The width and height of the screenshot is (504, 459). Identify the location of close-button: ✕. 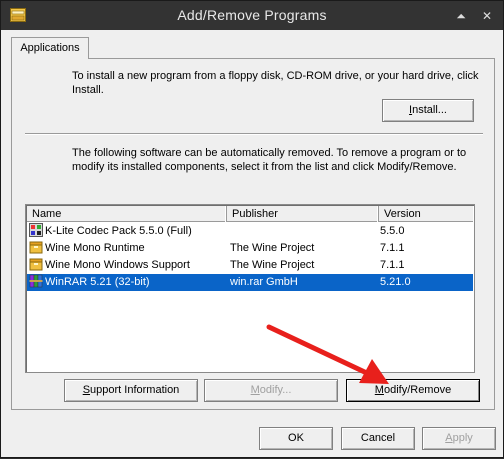
(487, 16).